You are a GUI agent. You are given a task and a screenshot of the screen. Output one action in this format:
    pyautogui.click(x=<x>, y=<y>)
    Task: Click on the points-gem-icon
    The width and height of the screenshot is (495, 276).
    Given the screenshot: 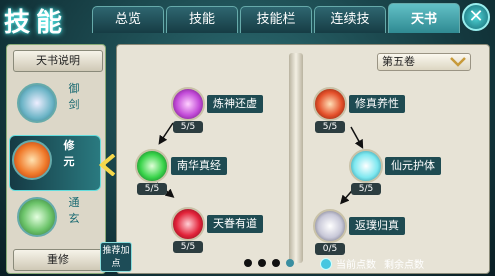 What is the action you would take?
    pyautogui.click(x=326, y=263)
    